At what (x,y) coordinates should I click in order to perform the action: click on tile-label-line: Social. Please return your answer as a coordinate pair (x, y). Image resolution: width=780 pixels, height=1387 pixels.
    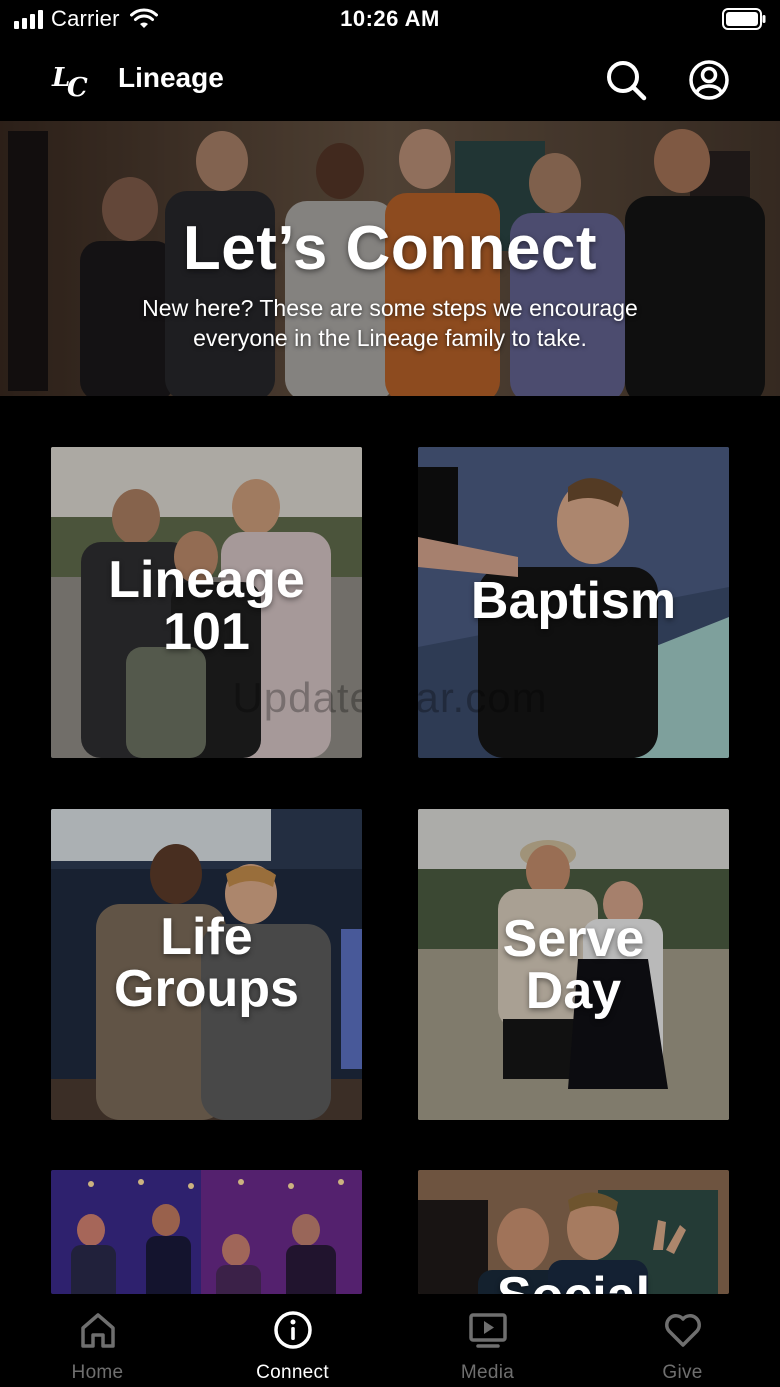
    Looking at the image, I should click on (573, 1282).